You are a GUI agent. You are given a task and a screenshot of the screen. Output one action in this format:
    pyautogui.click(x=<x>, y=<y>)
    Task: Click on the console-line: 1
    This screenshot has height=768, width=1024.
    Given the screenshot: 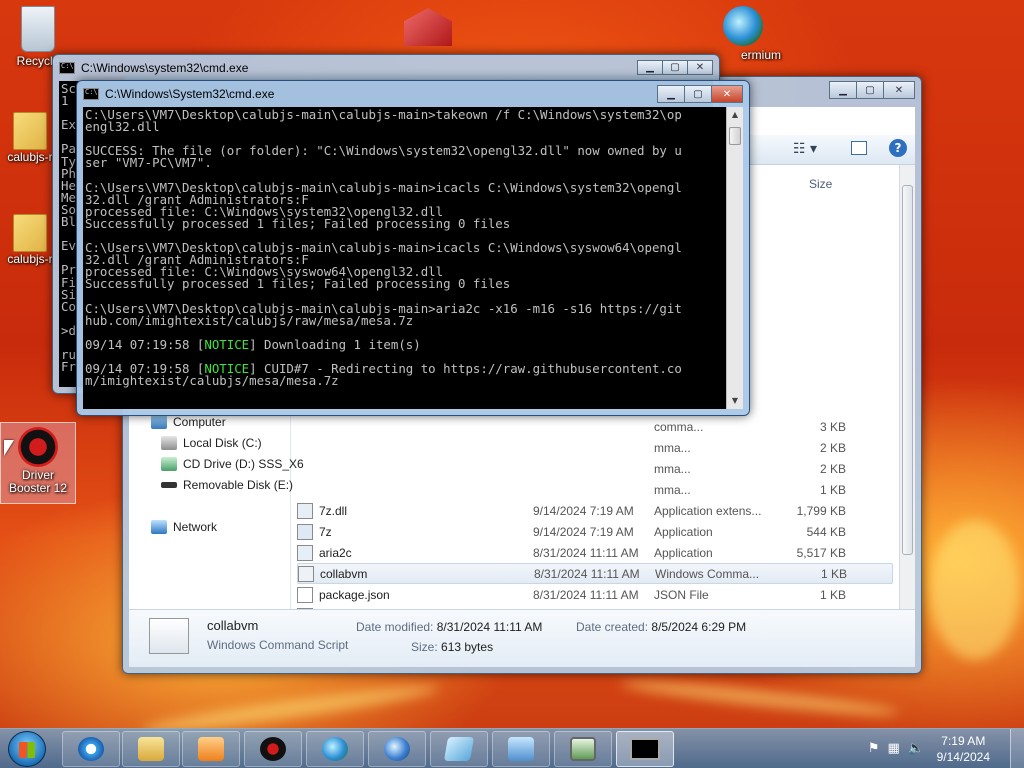 What is the action you would take?
    pyautogui.click(x=65, y=101)
    